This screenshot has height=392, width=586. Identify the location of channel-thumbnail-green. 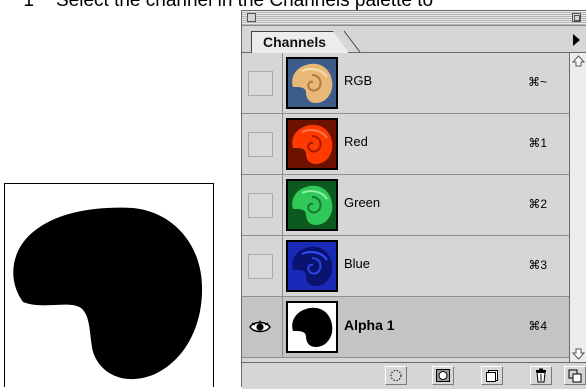
(312, 205).